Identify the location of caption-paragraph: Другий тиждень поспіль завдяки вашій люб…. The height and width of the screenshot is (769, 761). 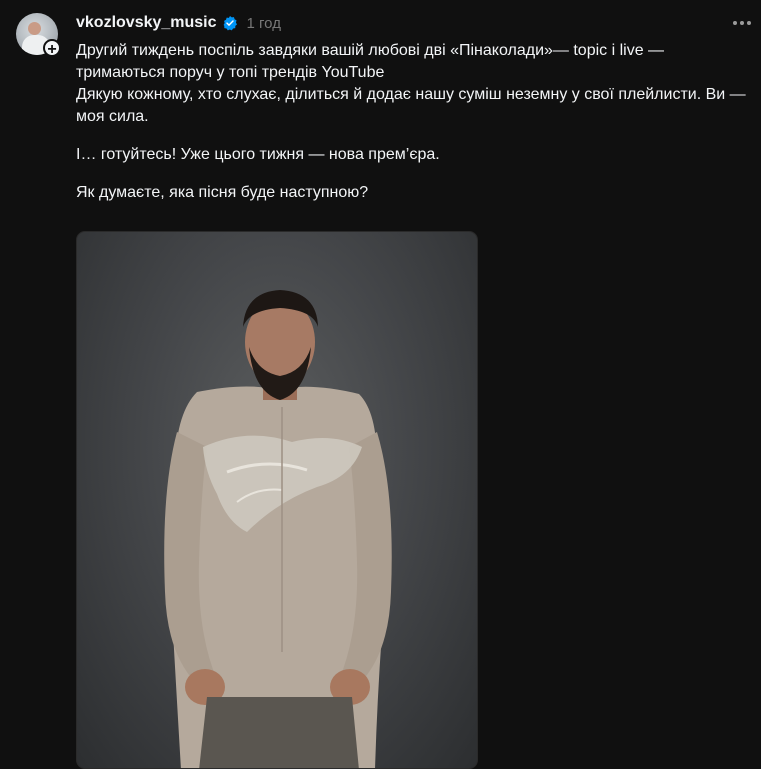
(370, 61).